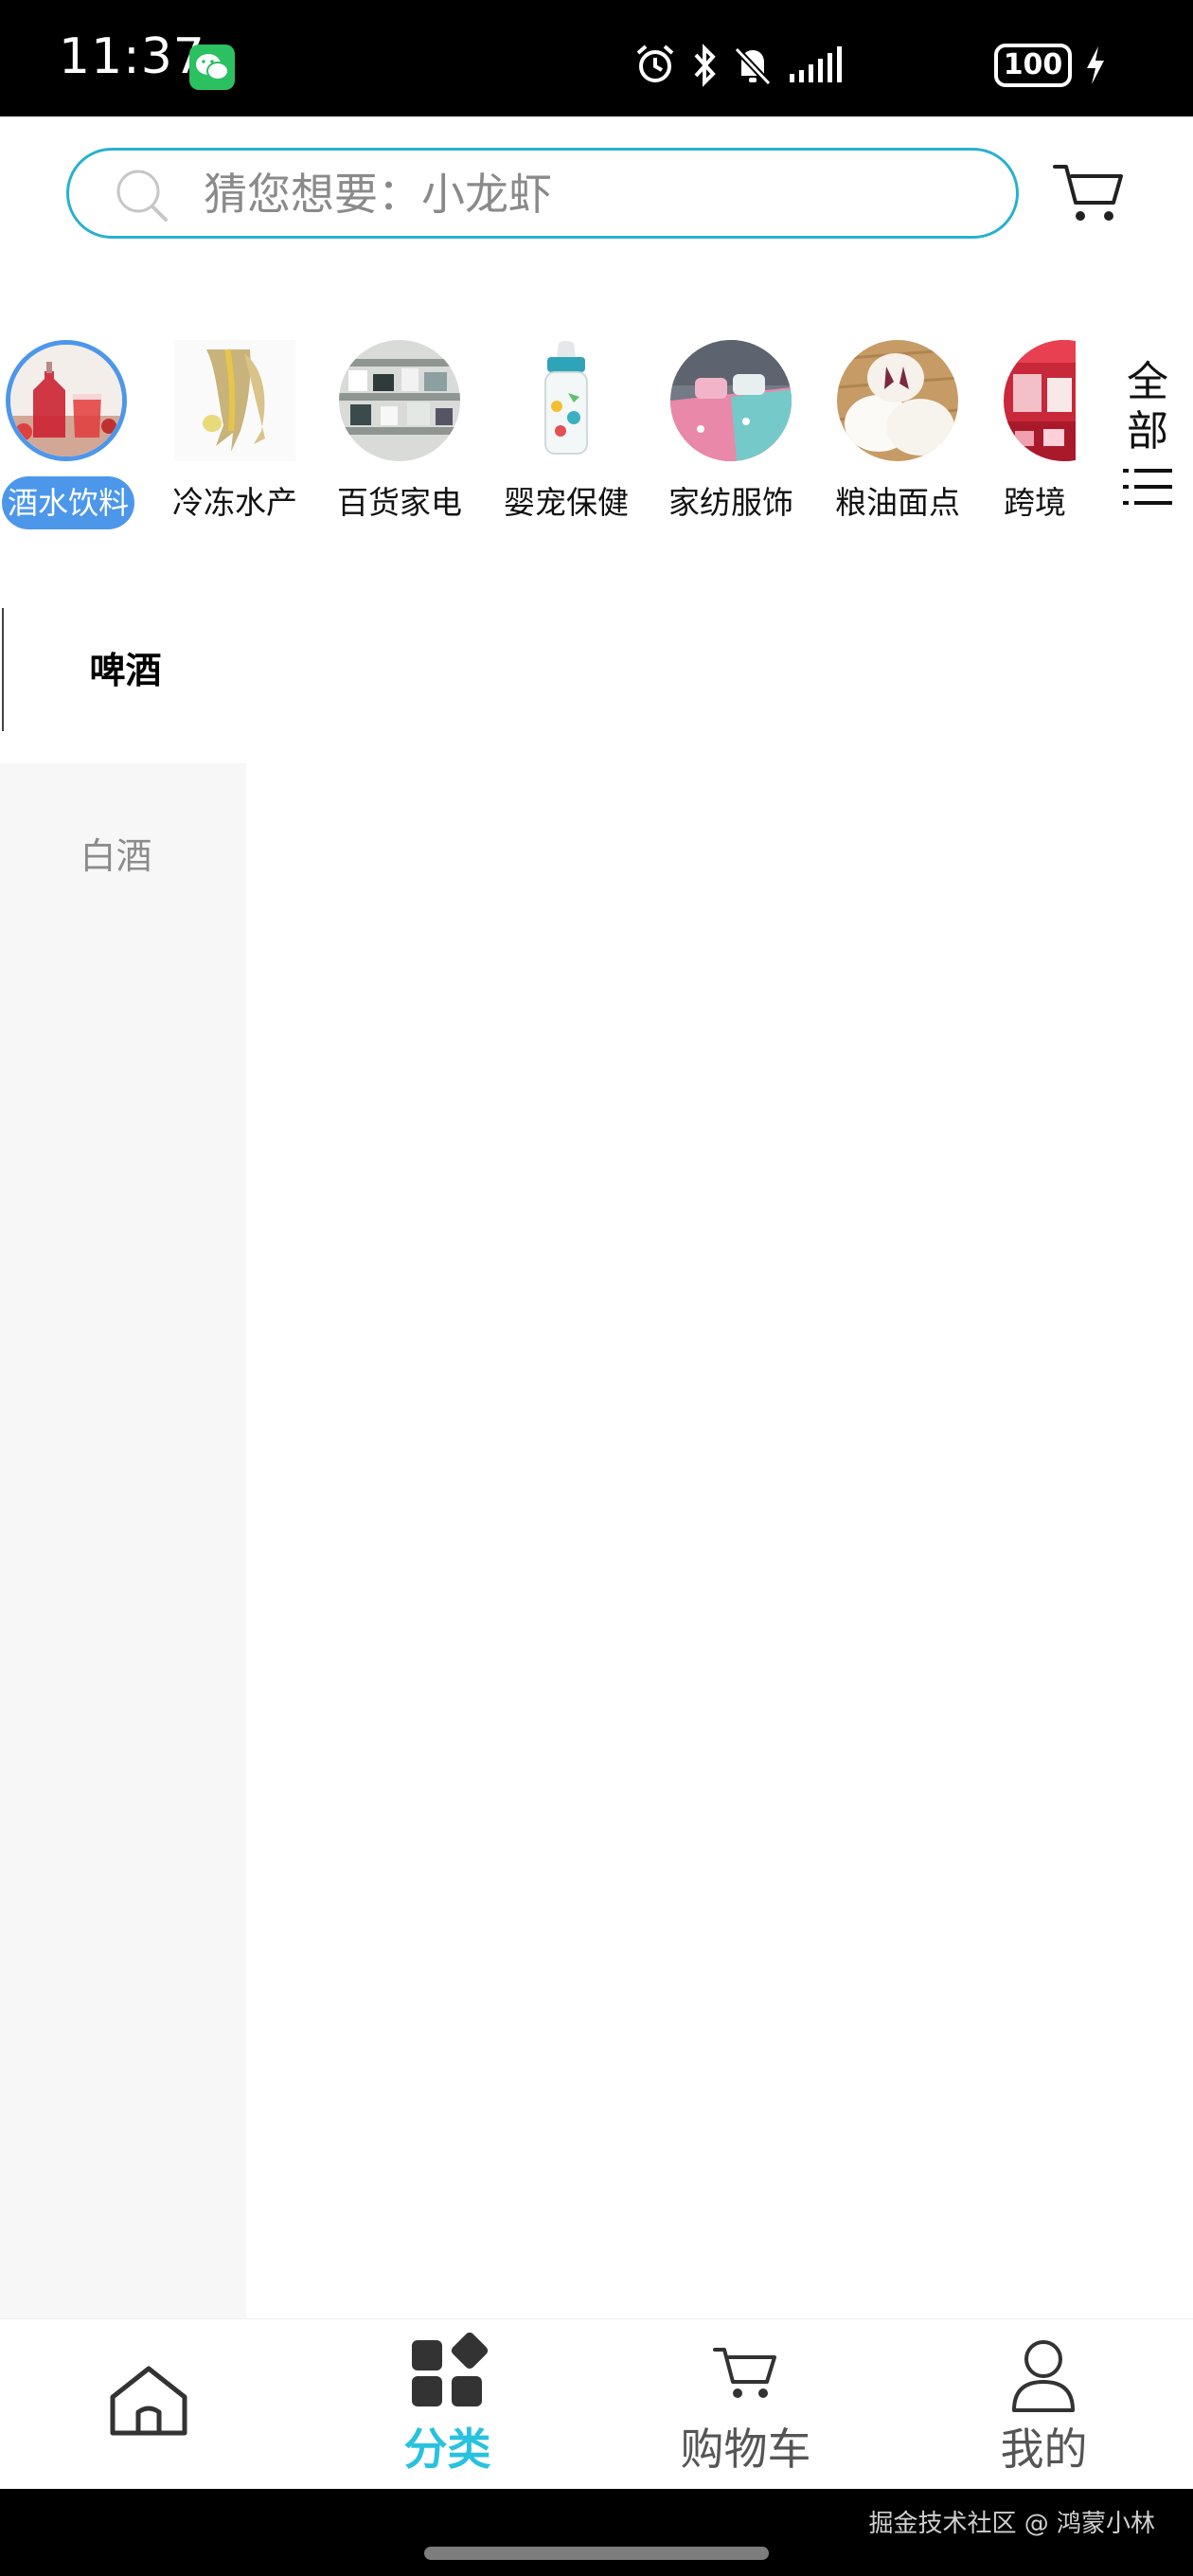 Image resolution: width=1193 pixels, height=2576 pixels. I want to click on search-input, so click(592, 194).